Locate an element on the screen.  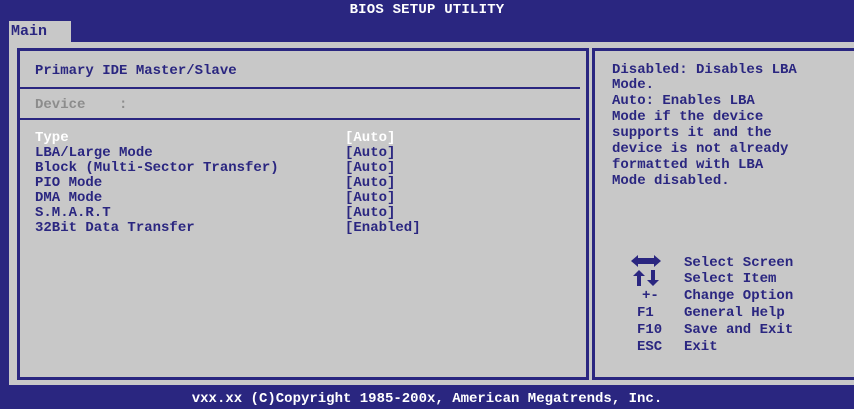
setting-label-type: Type is located at coordinates (52, 138).